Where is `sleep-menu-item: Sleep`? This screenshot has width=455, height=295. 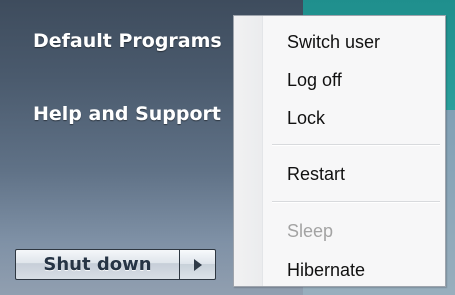
sleep-menu-item: Sleep is located at coordinates (310, 230).